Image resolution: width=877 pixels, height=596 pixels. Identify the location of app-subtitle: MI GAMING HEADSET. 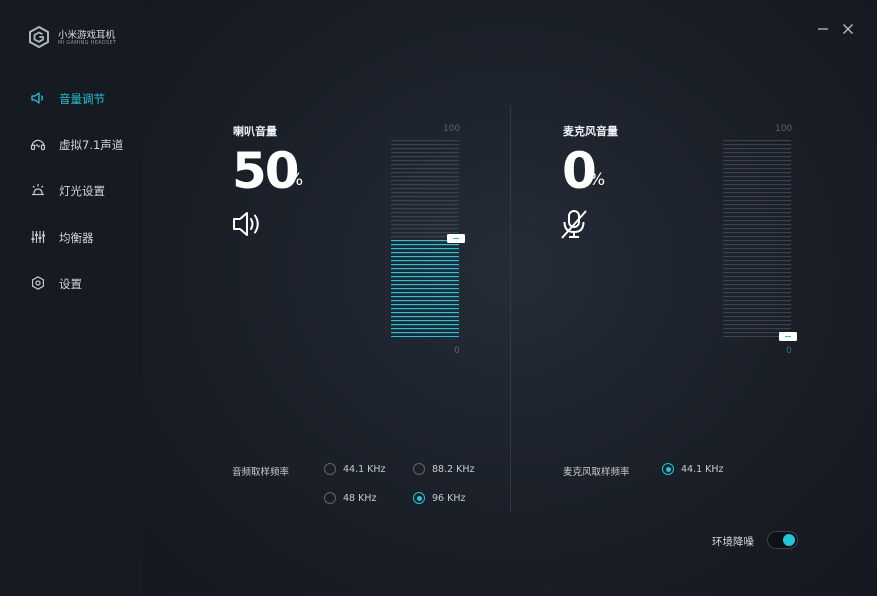
(87, 43).